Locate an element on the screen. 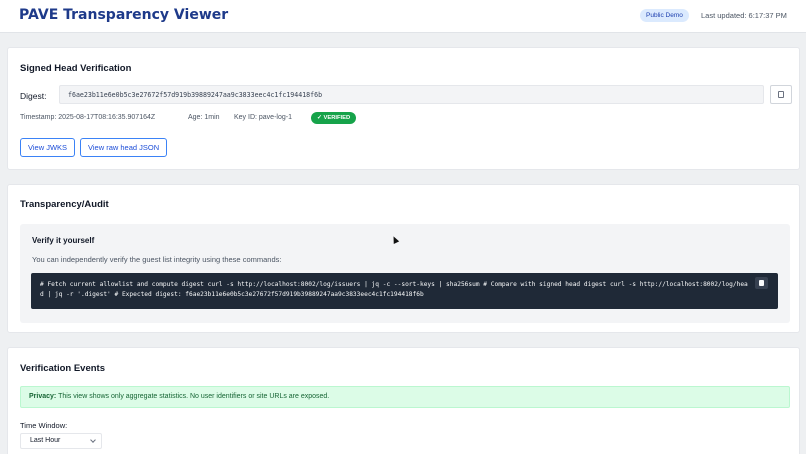 This screenshot has height=454, width=806. time-window-select: Last Hour is located at coordinates (61, 441).